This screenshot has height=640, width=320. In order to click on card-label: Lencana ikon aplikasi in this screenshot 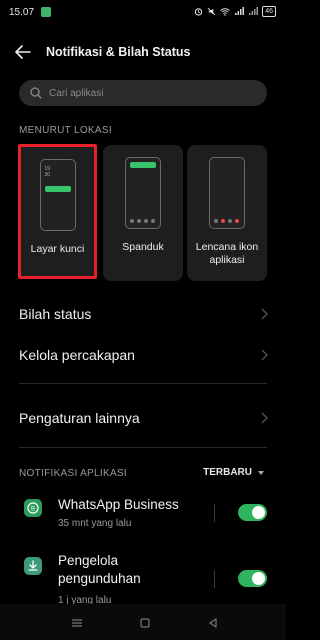, I will do `click(227, 253)`.